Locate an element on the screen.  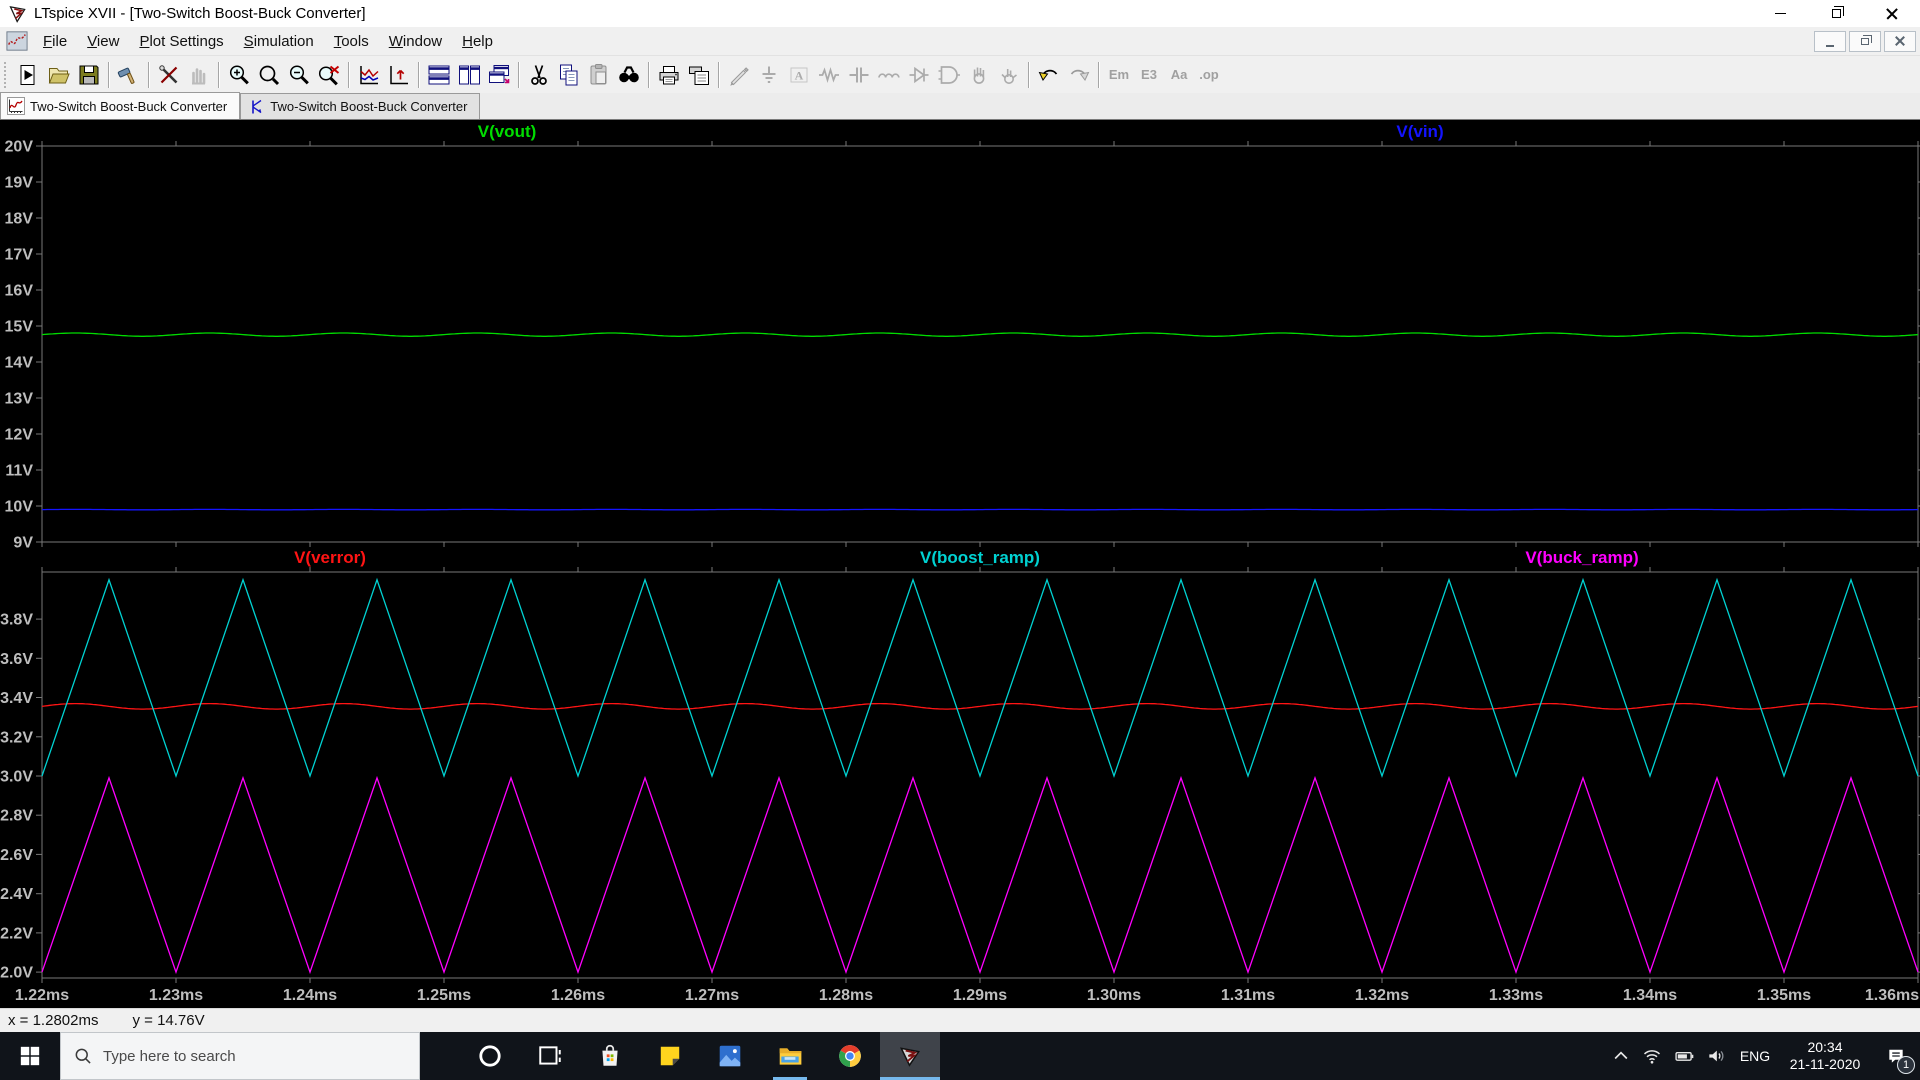
restore-icon is located at coordinates (1838, 12).